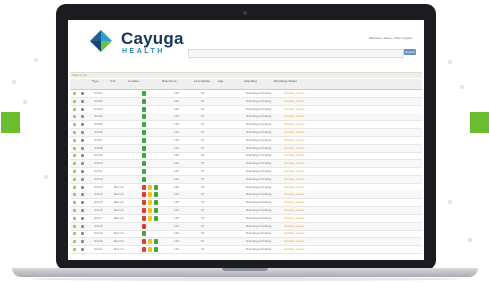  Describe the element at coordinates (250, 81) in the screenshot. I see `column-header: Attending` at that location.